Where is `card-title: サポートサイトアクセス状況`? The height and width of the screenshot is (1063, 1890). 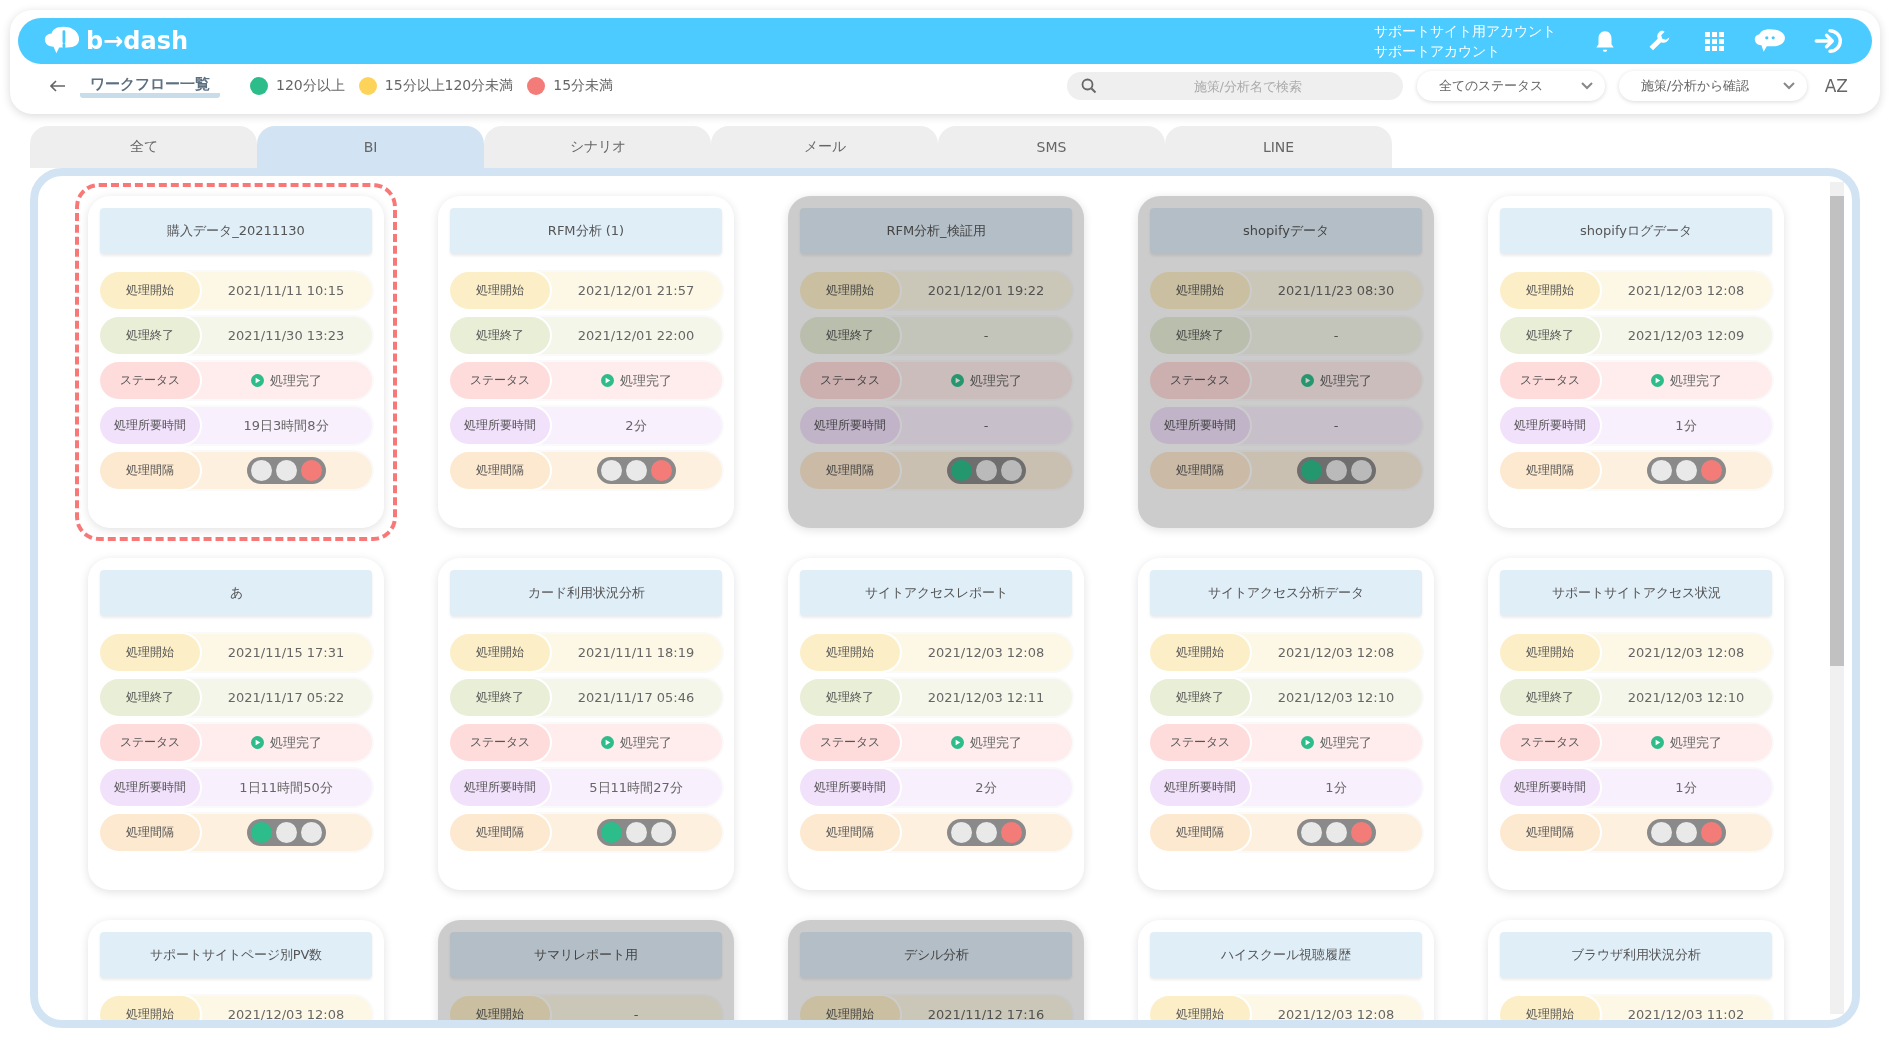
card-title: サポートサイトアクセス状況 is located at coordinates (1636, 593).